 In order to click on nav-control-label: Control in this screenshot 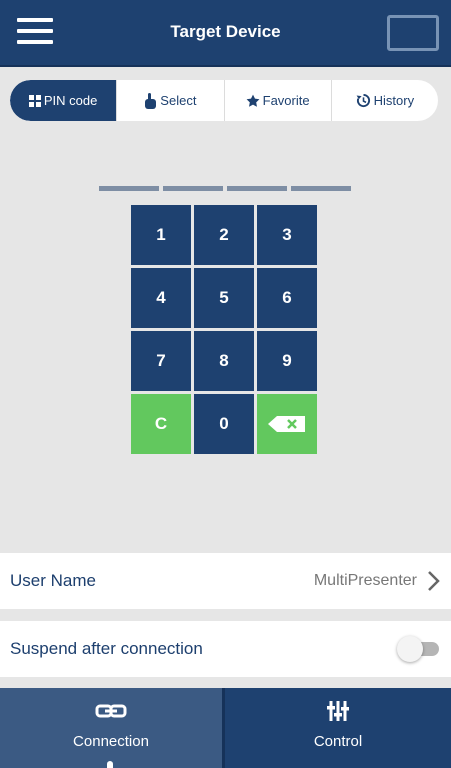, I will do `click(338, 741)`.